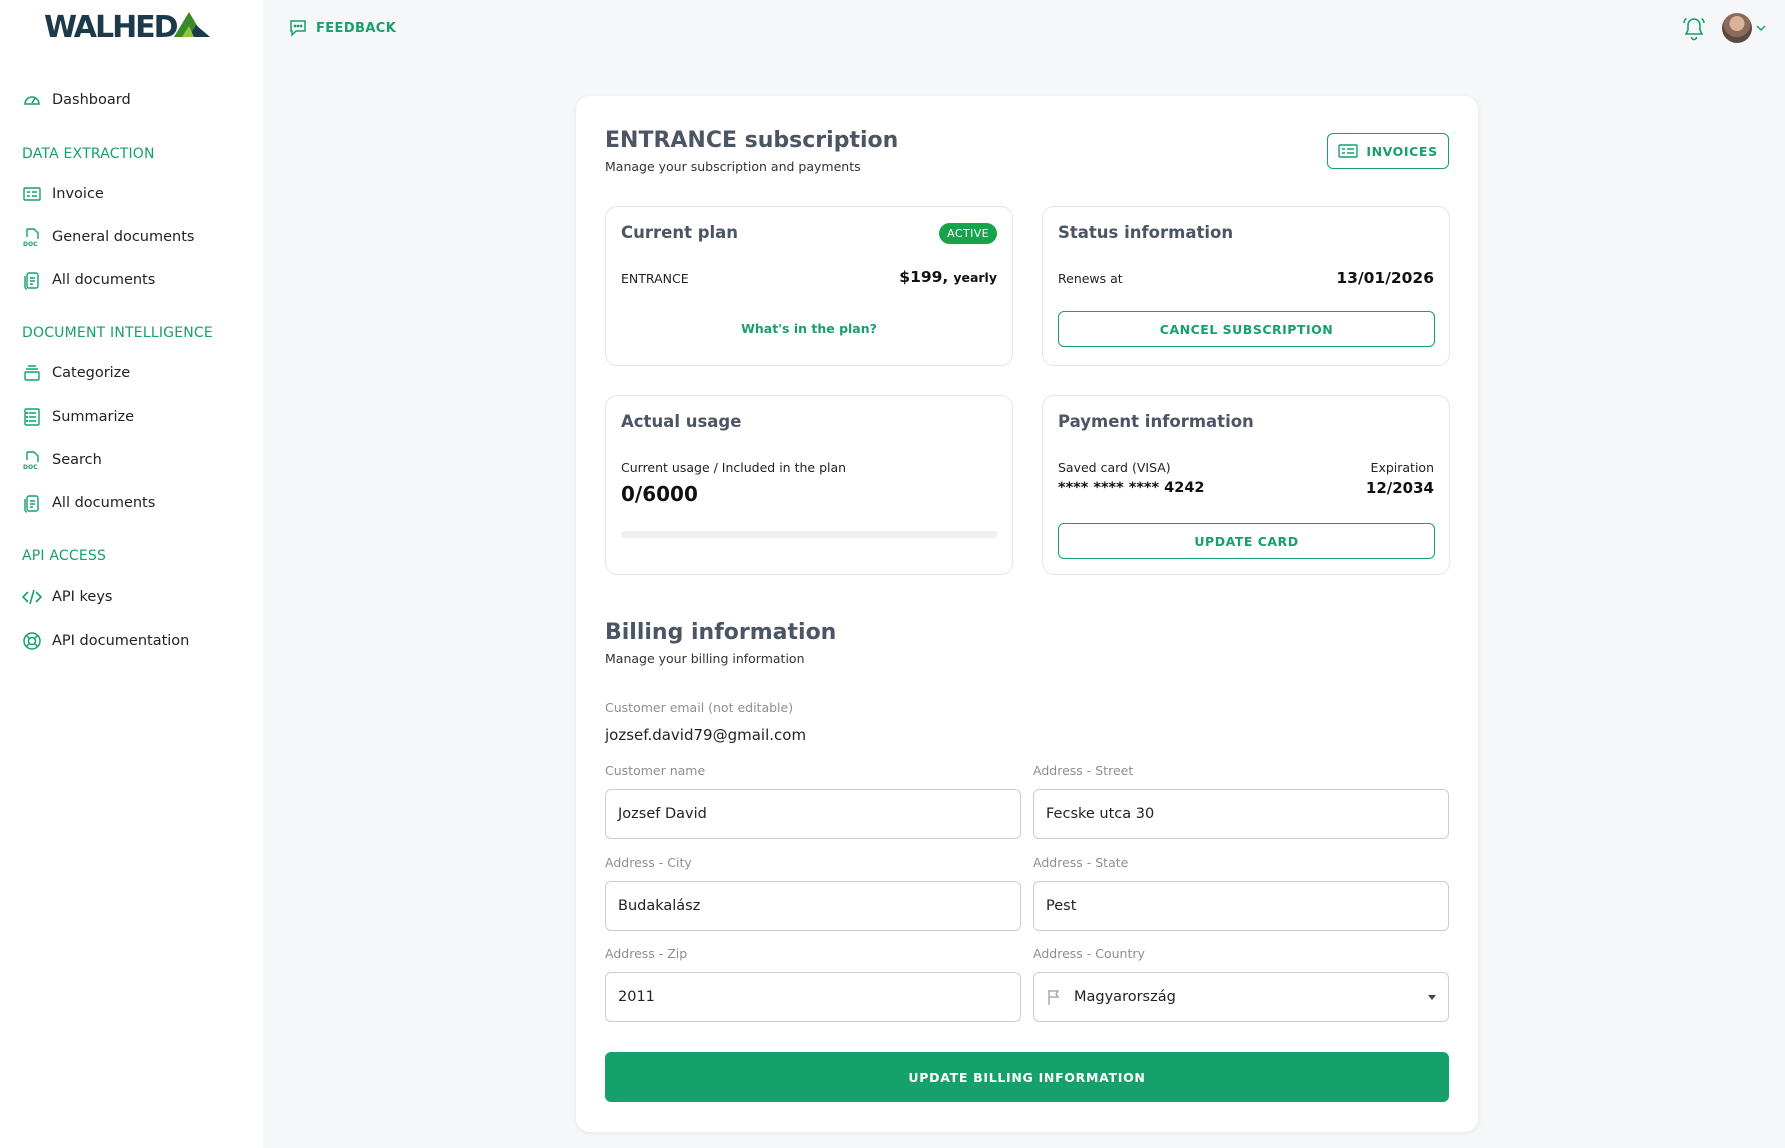 Image resolution: width=1785 pixels, height=1148 pixels. What do you see at coordinates (706, 735) in the screenshot?
I see `customer-email: jozsef.david79@gmail.com` at bounding box center [706, 735].